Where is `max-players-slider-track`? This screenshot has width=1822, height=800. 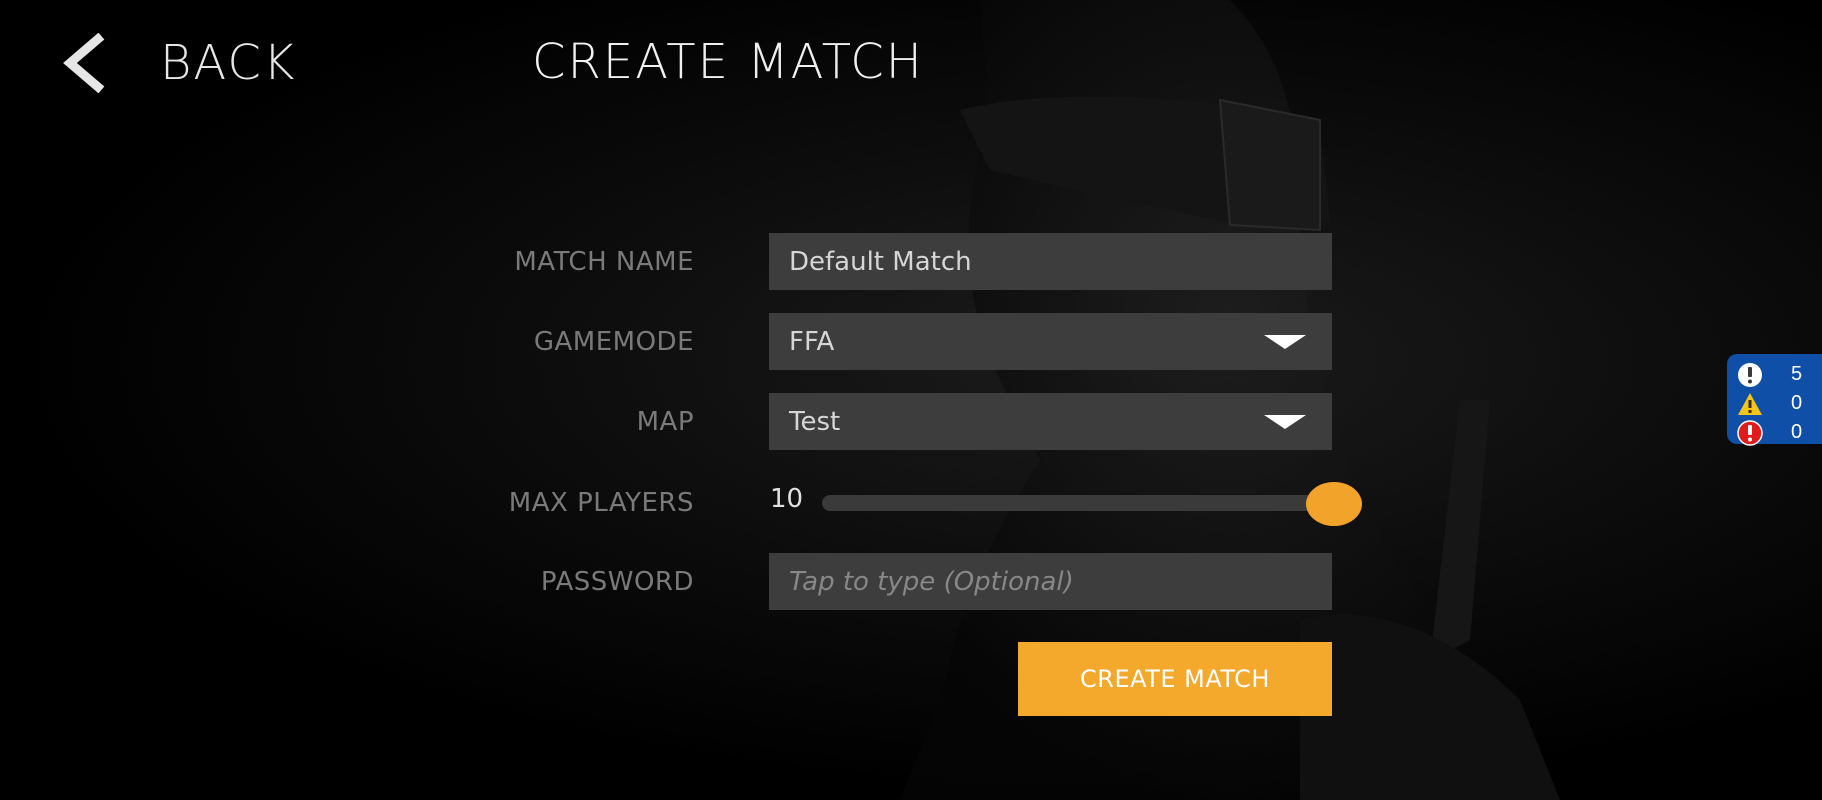
max-players-slider-track is located at coordinates (1072, 503).